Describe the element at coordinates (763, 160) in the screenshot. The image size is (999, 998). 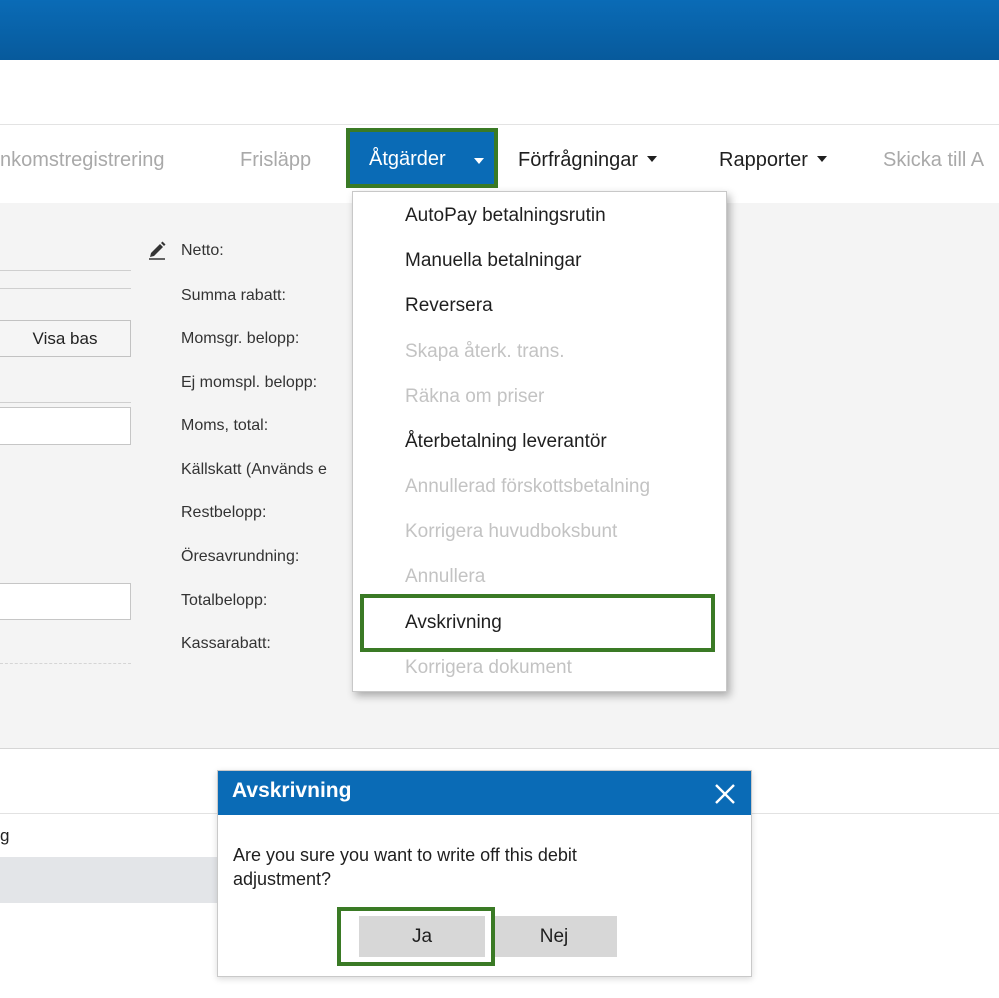
I see `rapporter-label: Rapporter` at that location.